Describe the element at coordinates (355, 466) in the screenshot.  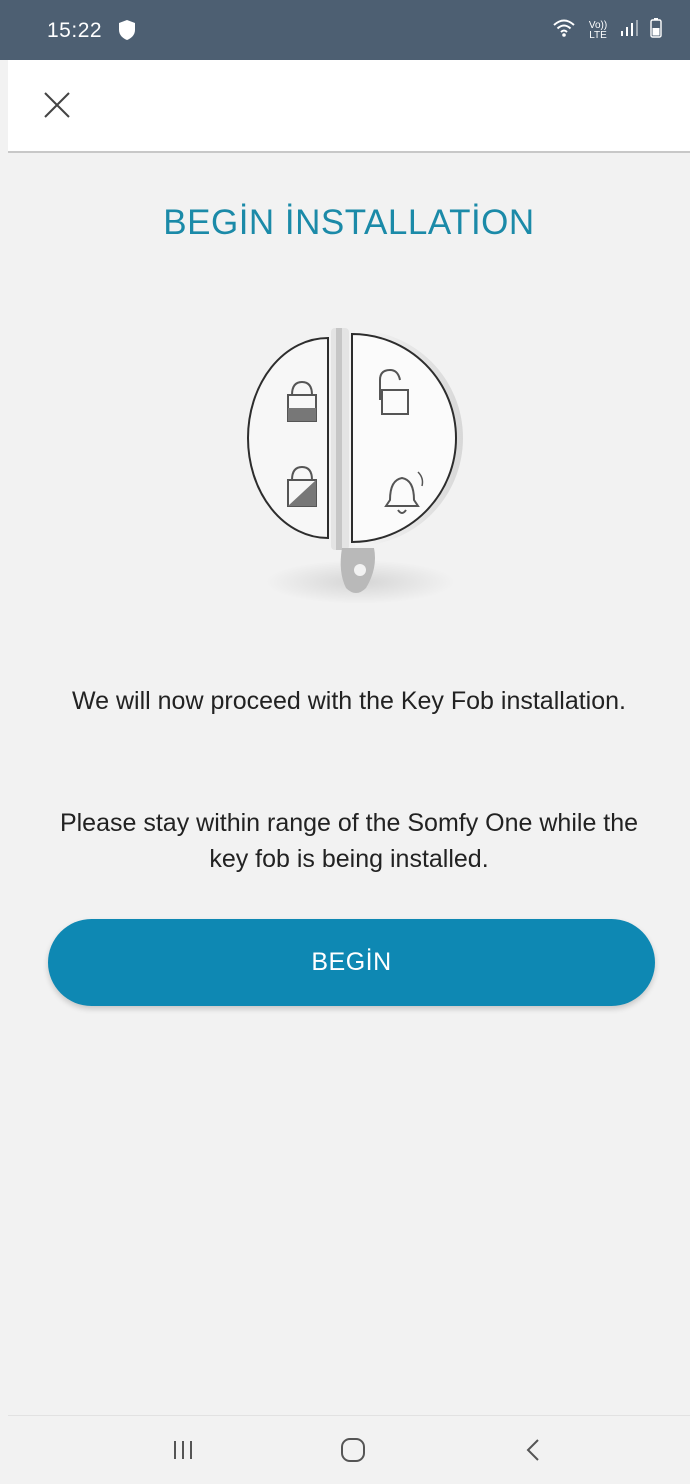
I see `key-fob-illustration` at that location.